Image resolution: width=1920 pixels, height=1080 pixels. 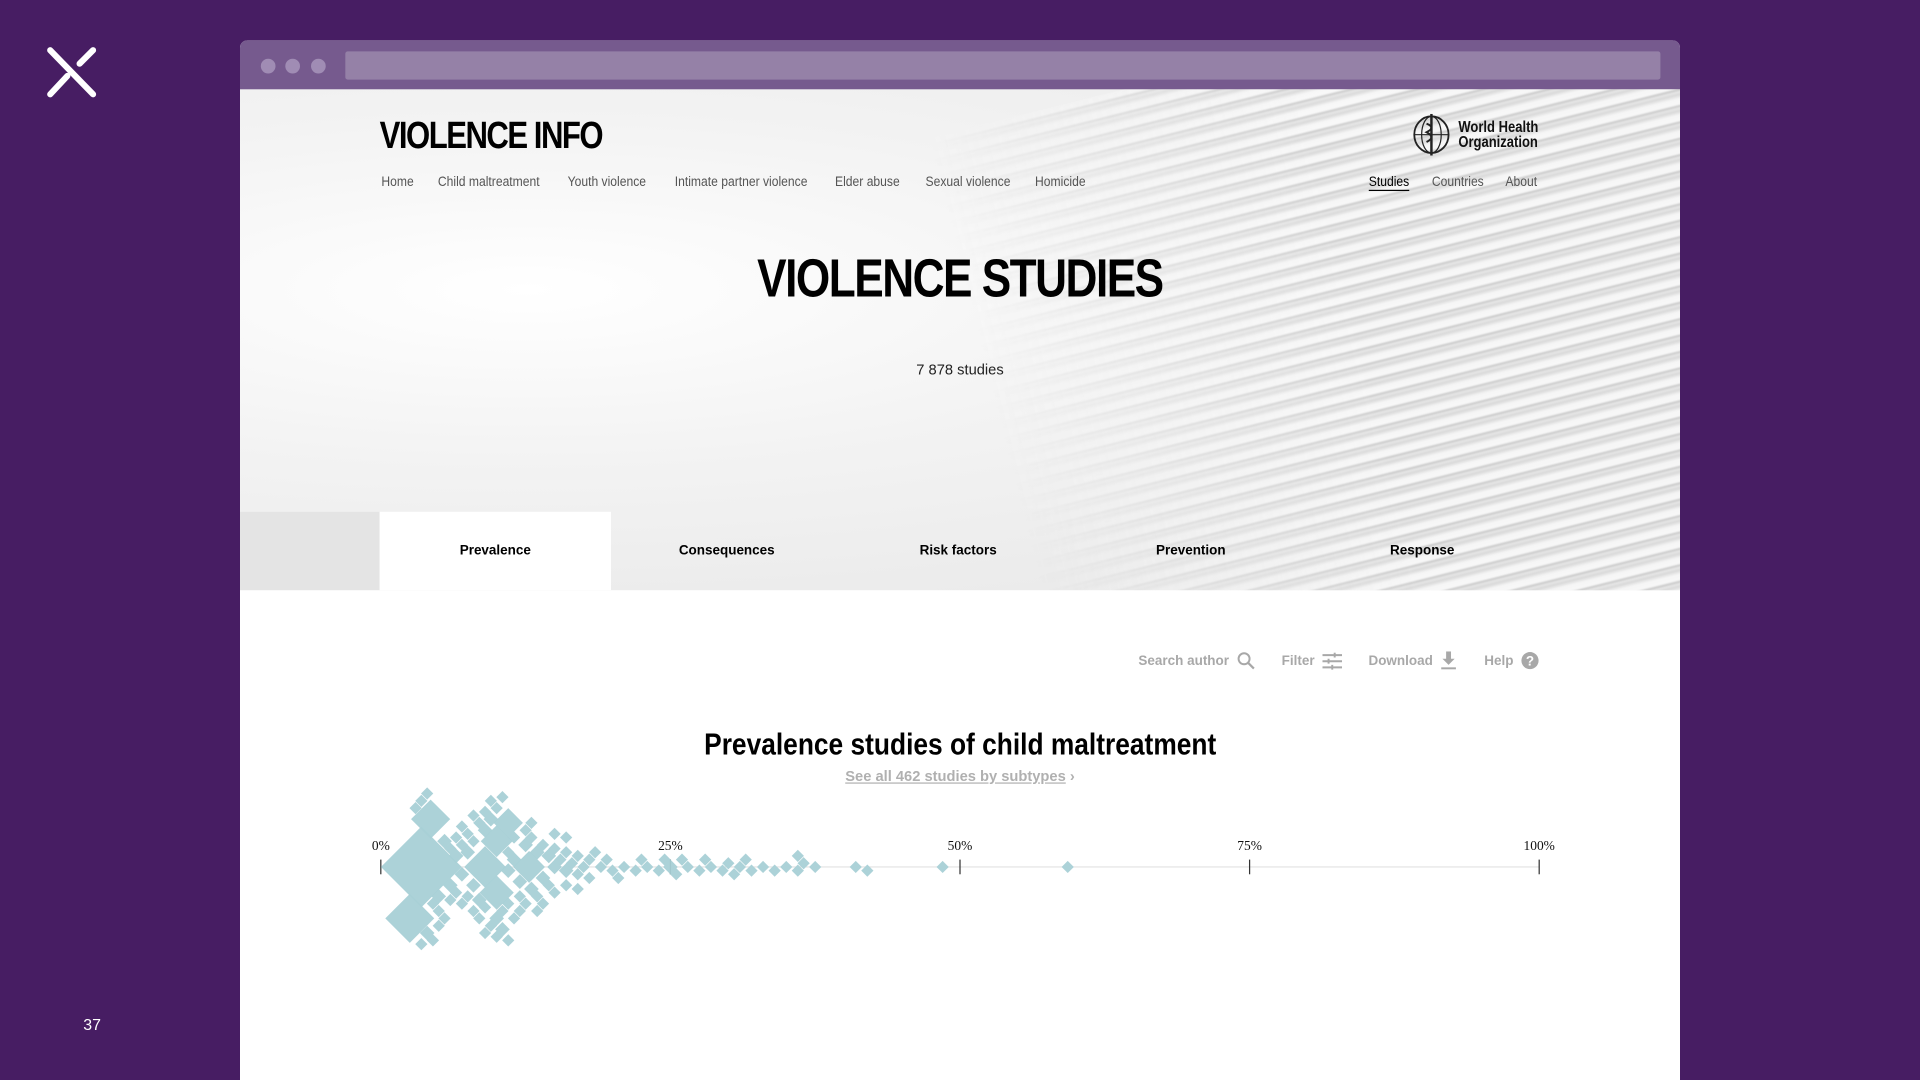 What do you see at coordinates (741, 182) in the screenshot?
I see `nav-intimate-partner-violence: Intimate partner violence` at bounding box center [741, 182].